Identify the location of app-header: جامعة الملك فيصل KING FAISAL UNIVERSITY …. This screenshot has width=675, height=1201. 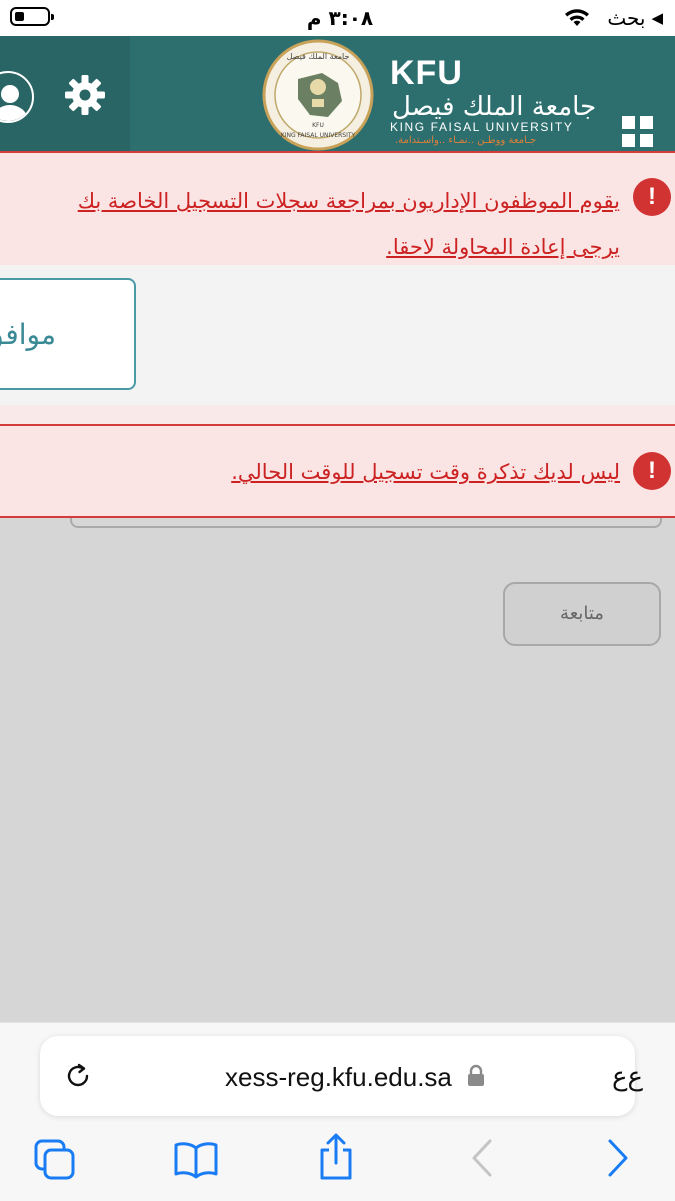
(337, 93).